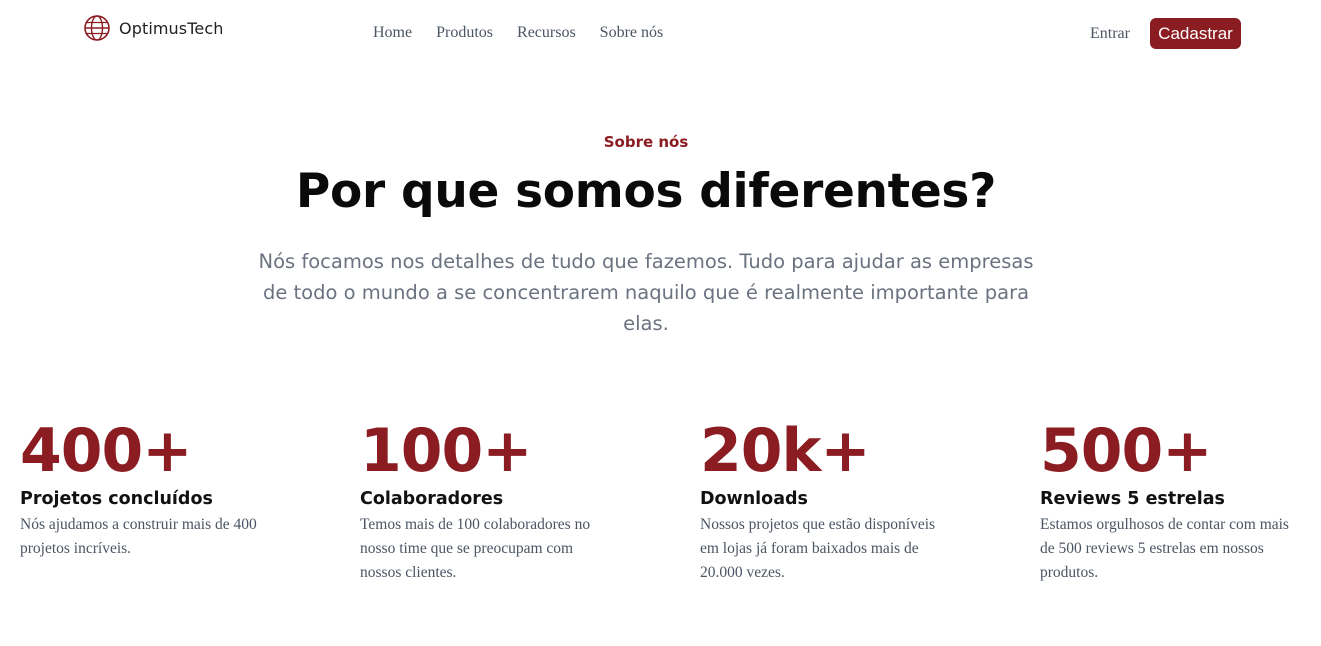 The image size is (1321, 646). What do you see at coordinates (1195, 33) in the screenshot?
I see `signup-button: Cadastrar` at bounding box center [1195, 33].